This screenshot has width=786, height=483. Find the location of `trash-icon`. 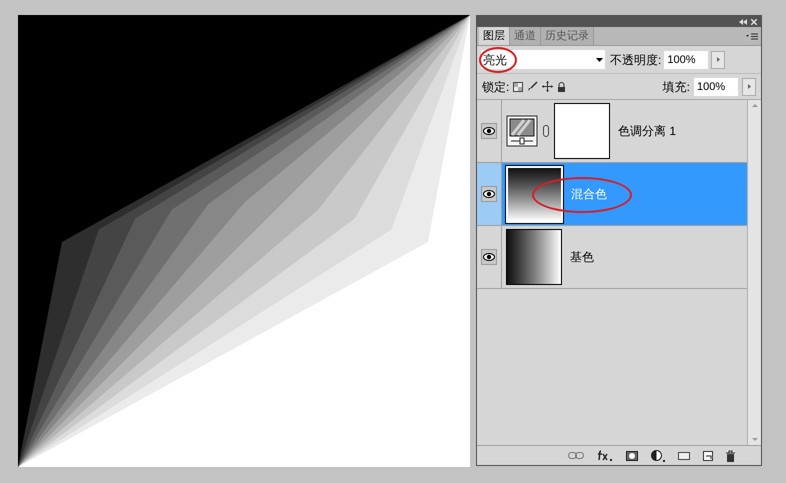

trash-icon is located at coordinates (730, 456).